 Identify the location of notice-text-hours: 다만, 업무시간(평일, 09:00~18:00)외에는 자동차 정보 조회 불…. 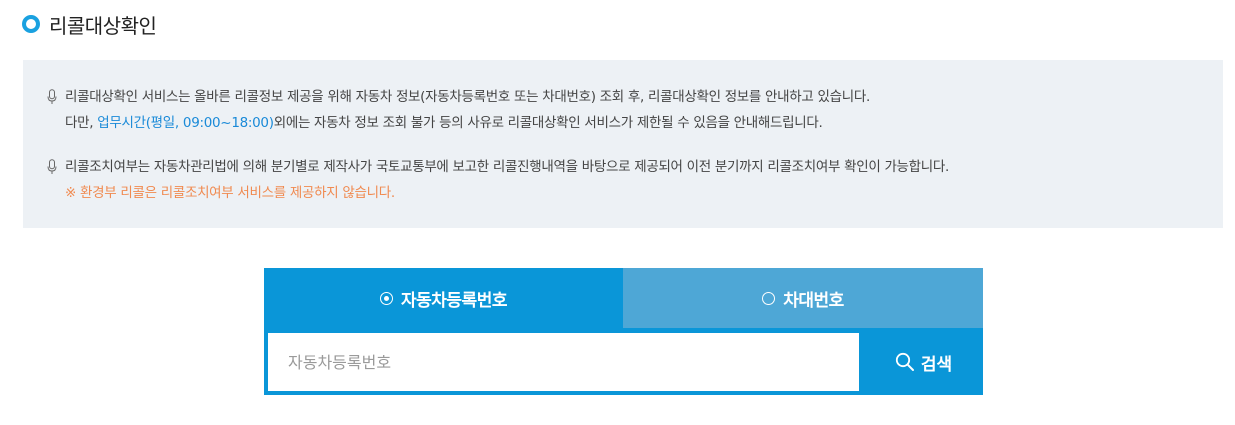
(458, 123).